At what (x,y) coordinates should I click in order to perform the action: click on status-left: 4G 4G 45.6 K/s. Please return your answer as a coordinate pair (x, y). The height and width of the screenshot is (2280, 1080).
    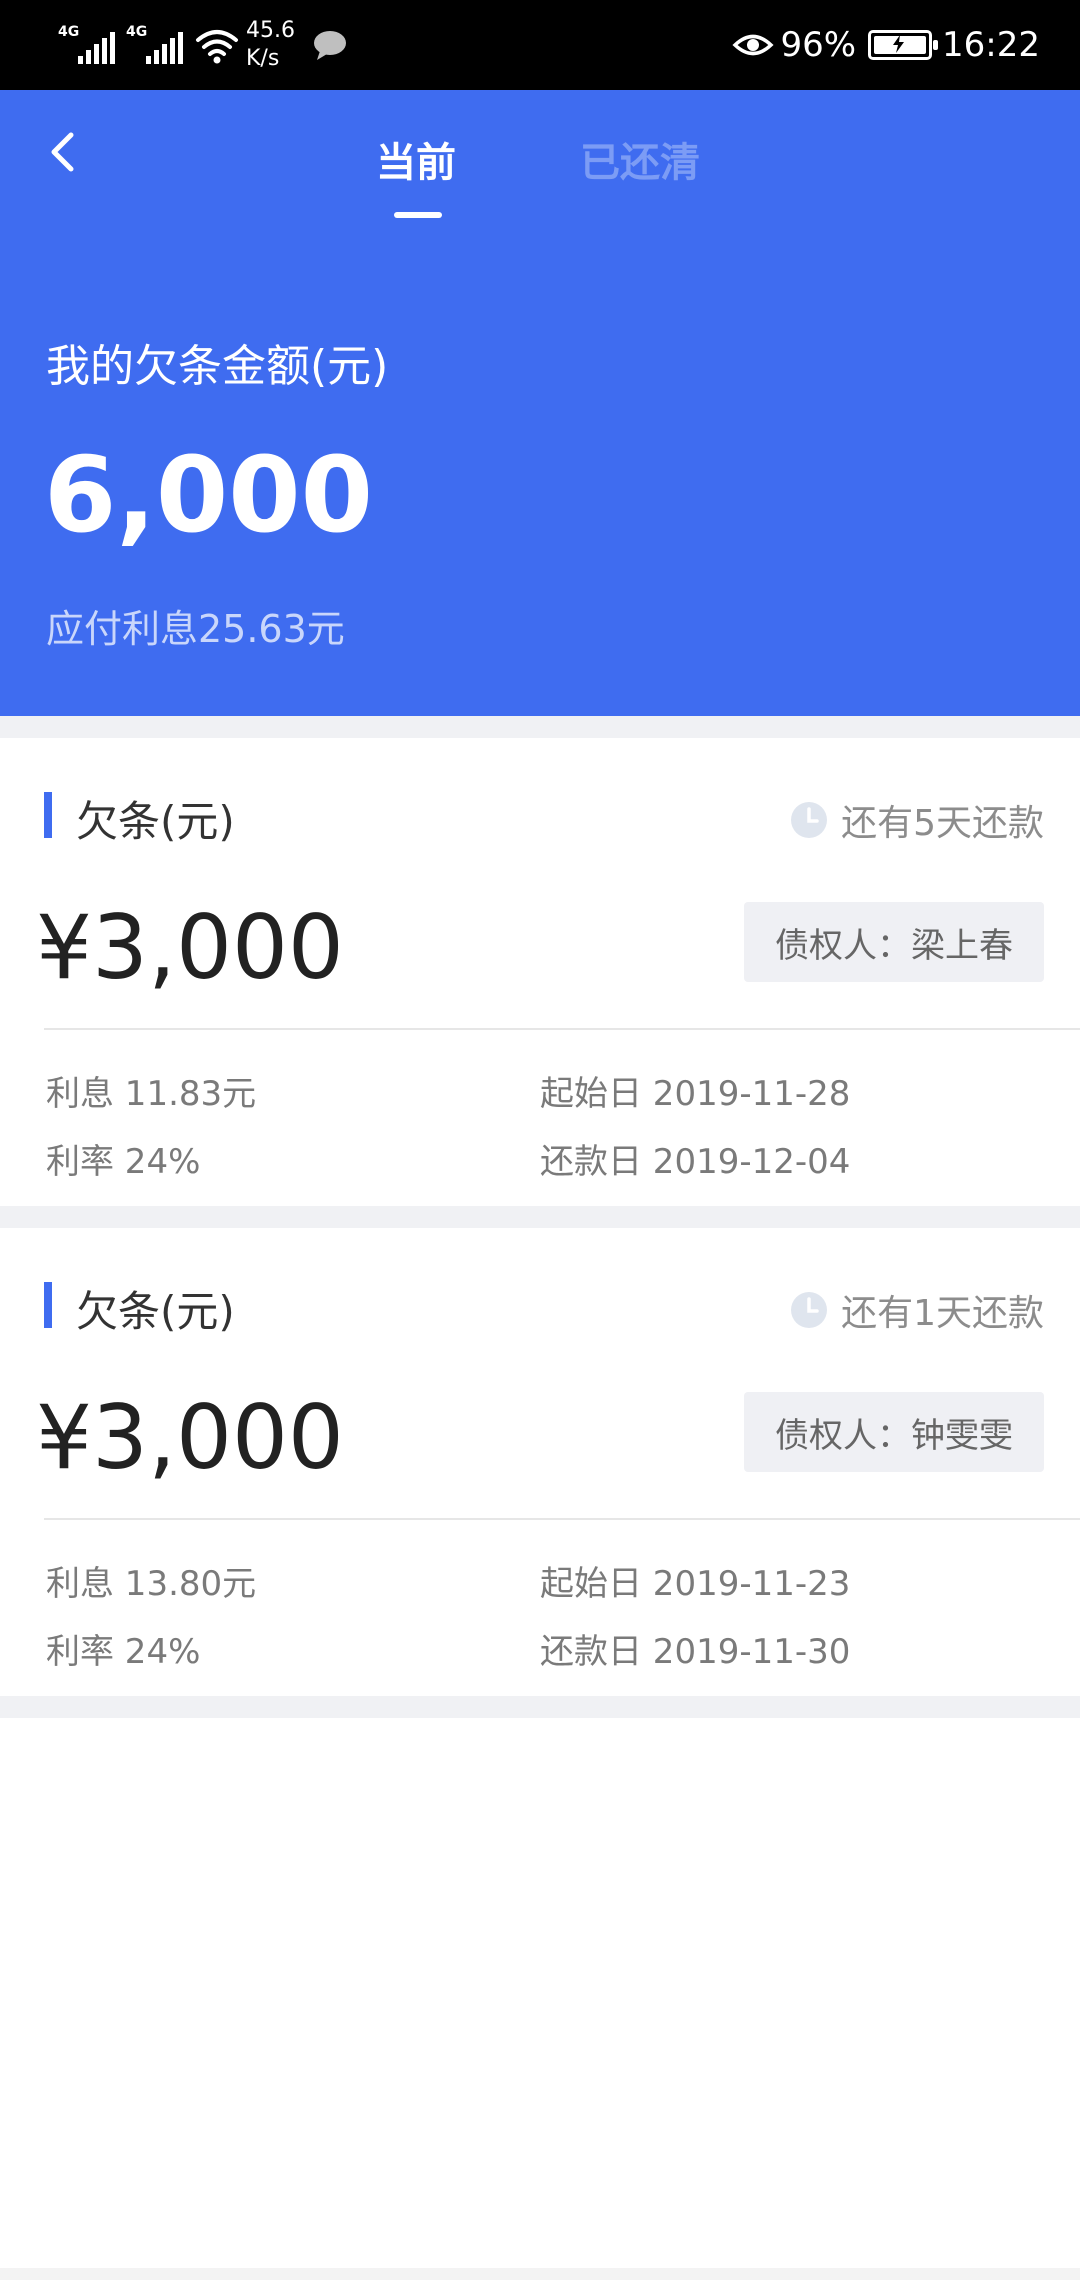
    Looking at the image, I should click on (203, 45).